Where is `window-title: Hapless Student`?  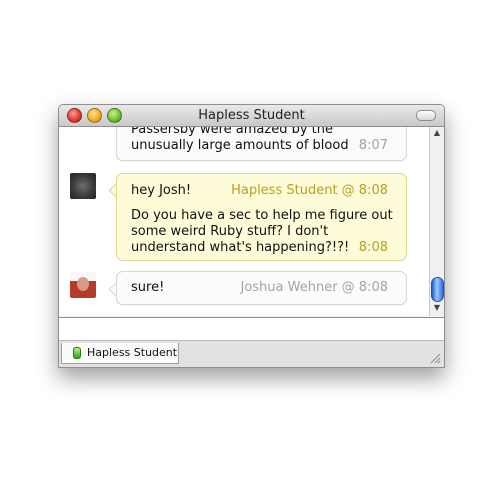
window-title: Hapless Student is located at coordinates (251, 115).